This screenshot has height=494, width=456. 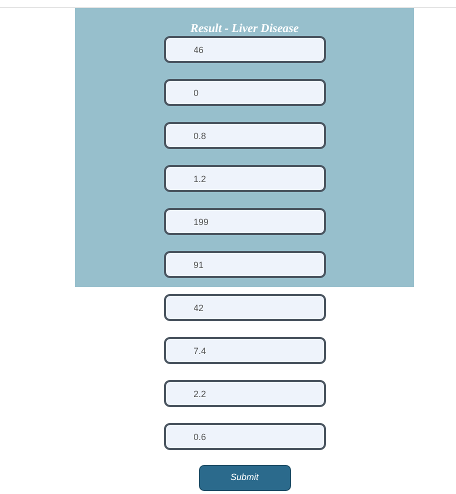 What do you see at coordinates (245, 436) in the screenshot?
I see `input-field: 0.6` at bounding box center [245, 436].